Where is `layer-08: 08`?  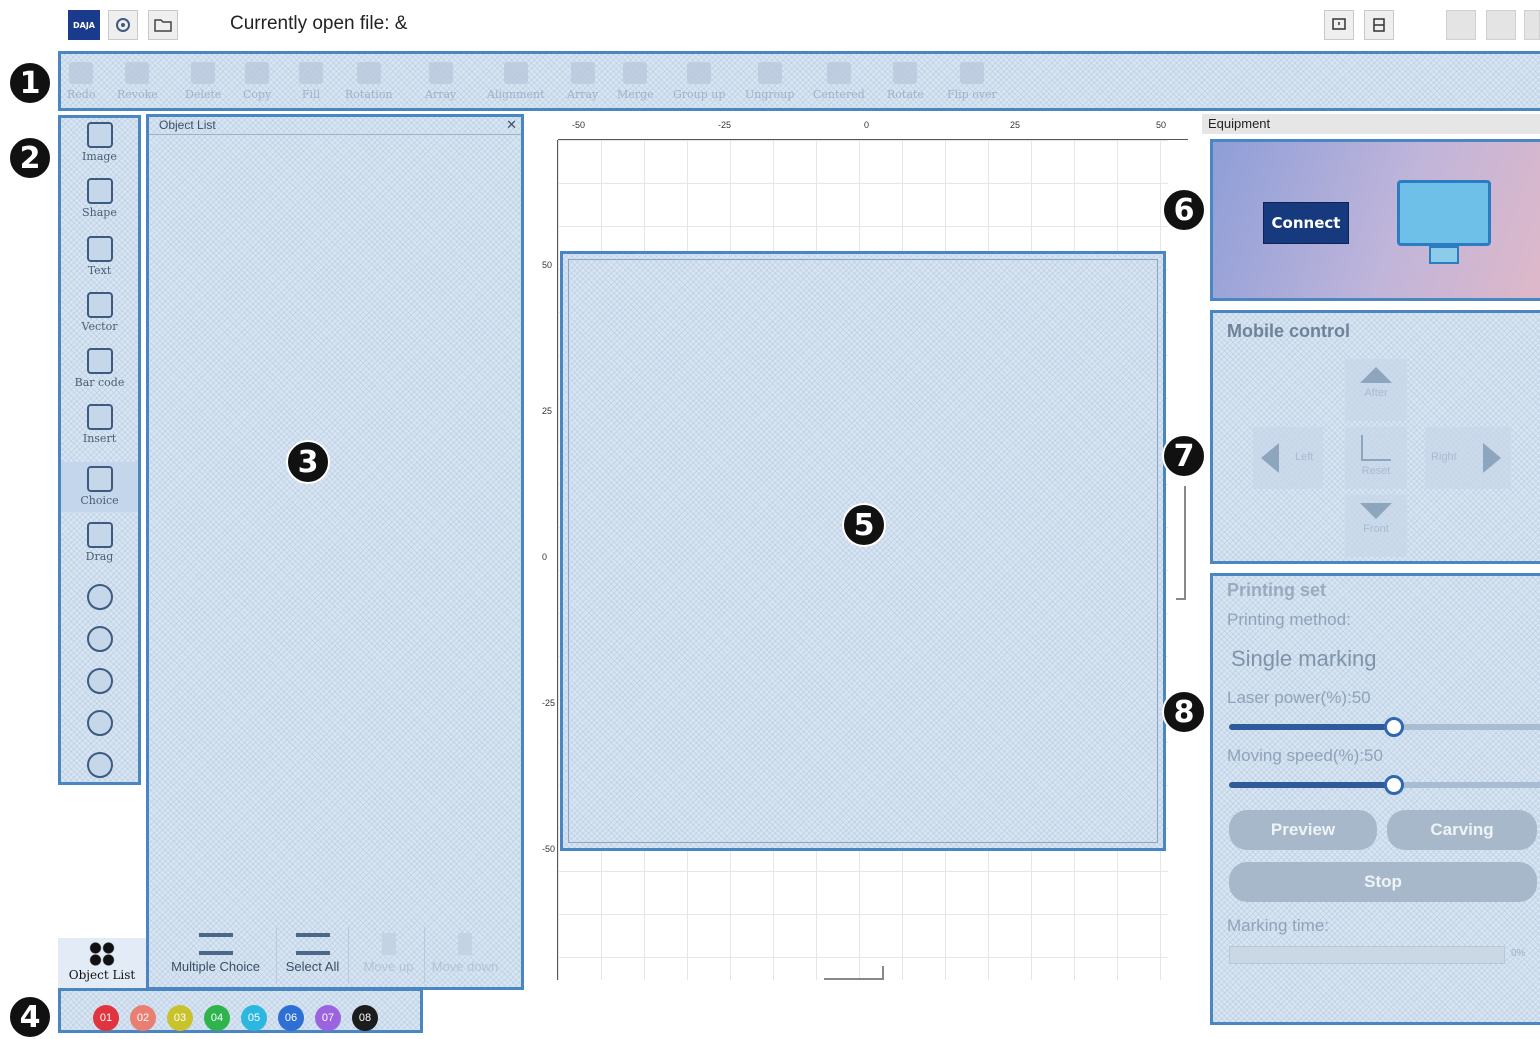 layer-08: 08 is located at coordinates (365, 1018).